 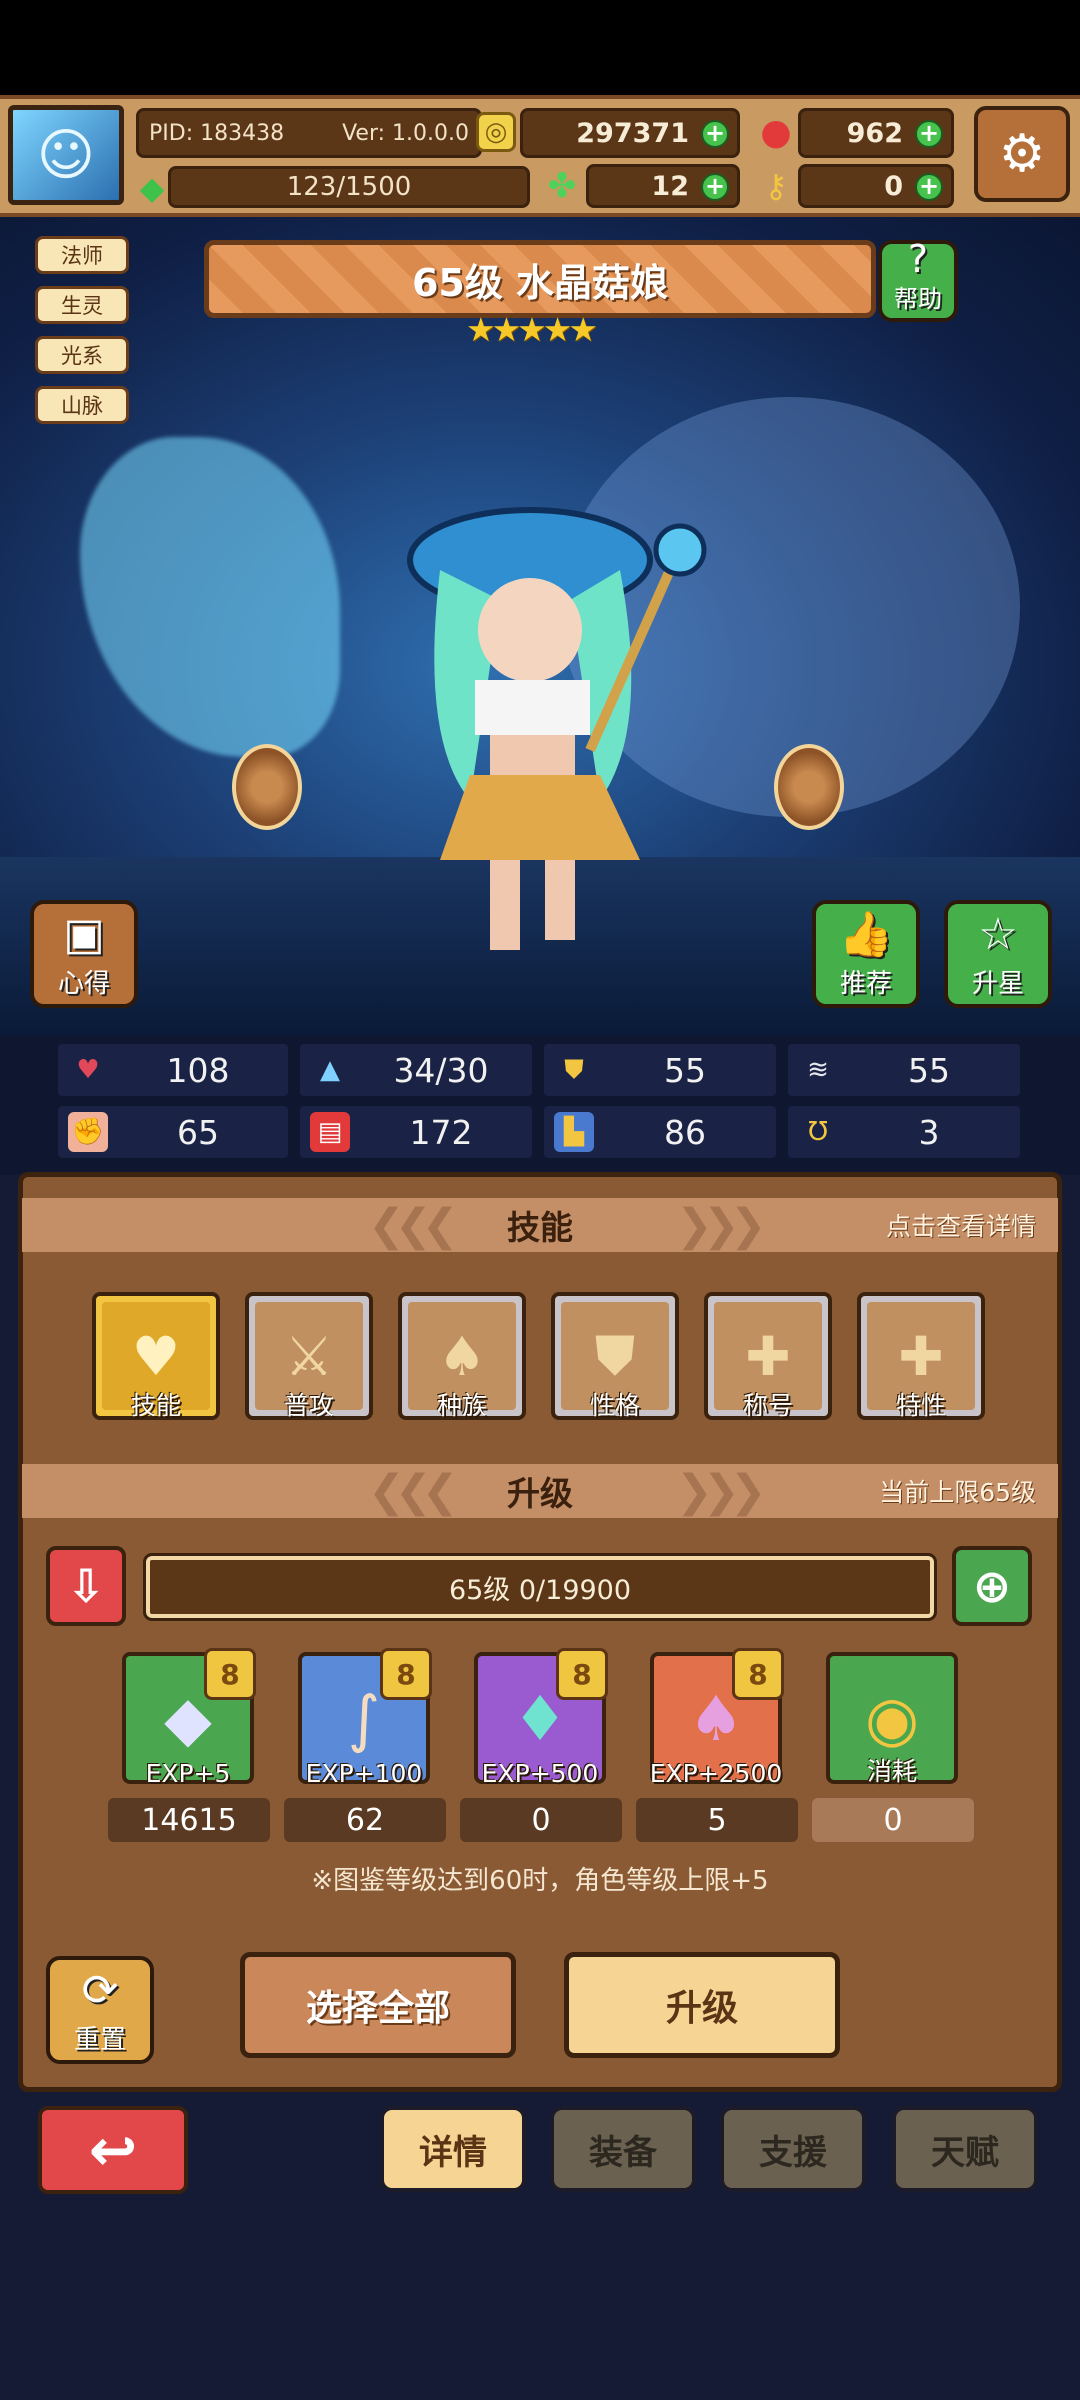 I want to click on stat-resist: ▙ 86, so click(x=660, y=1132).